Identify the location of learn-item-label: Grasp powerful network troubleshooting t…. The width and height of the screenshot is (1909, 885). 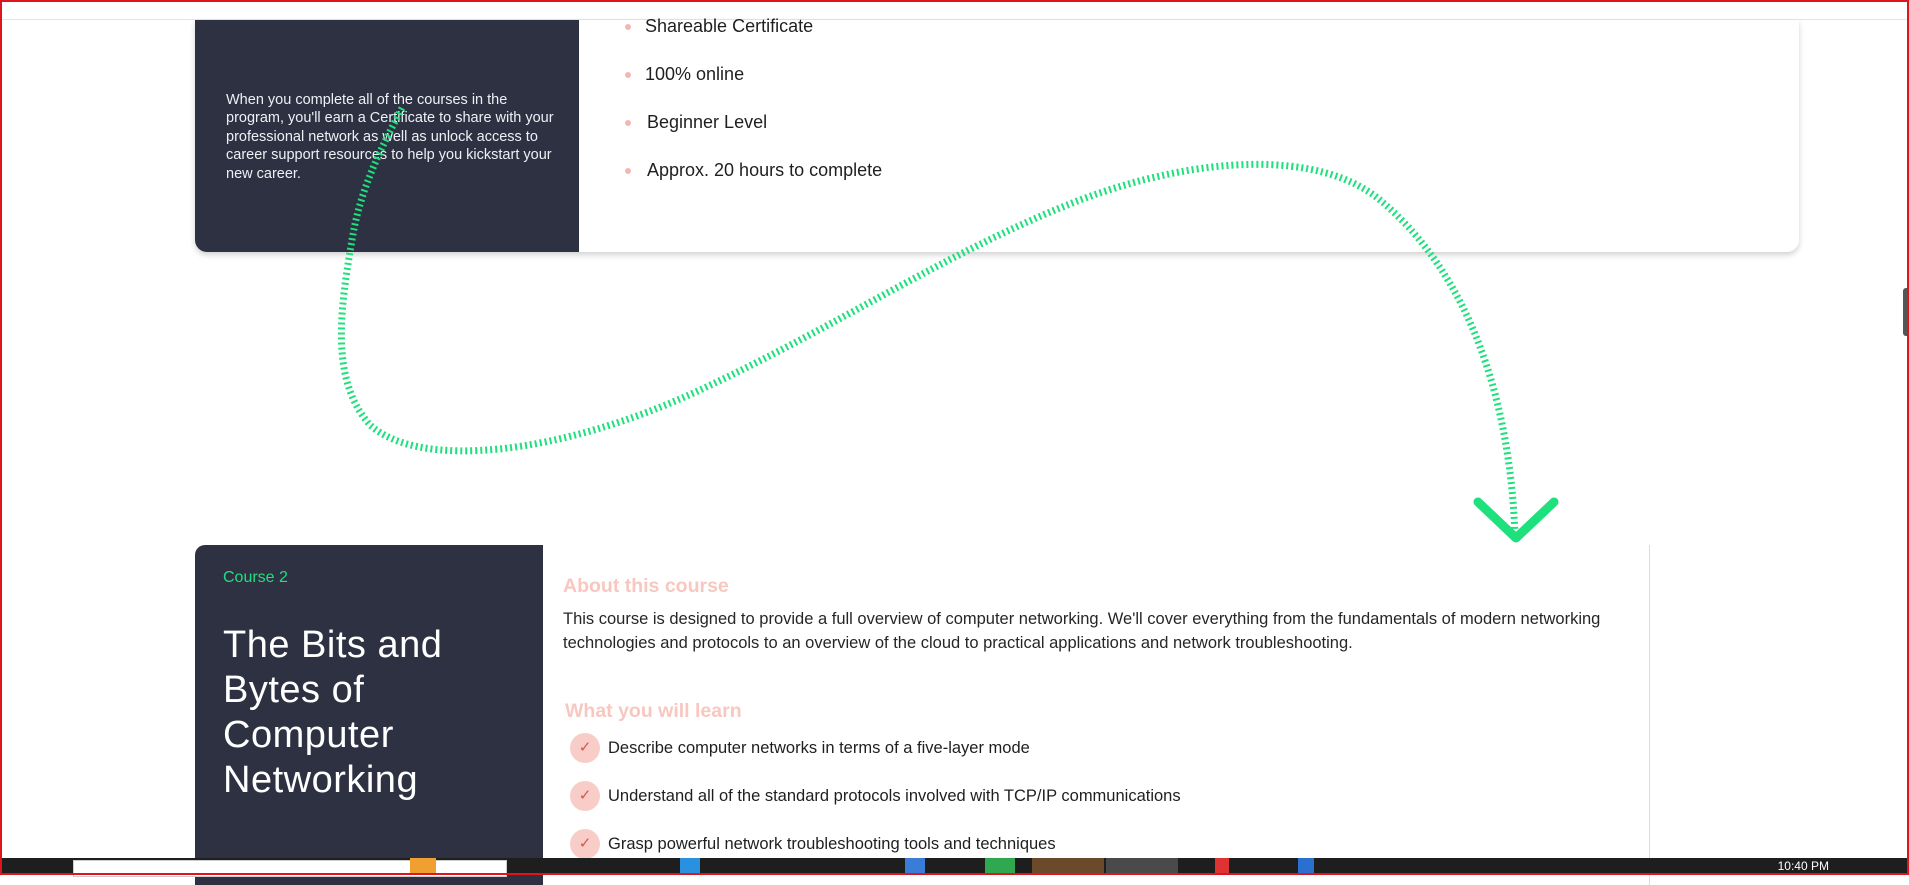
(832, 844).